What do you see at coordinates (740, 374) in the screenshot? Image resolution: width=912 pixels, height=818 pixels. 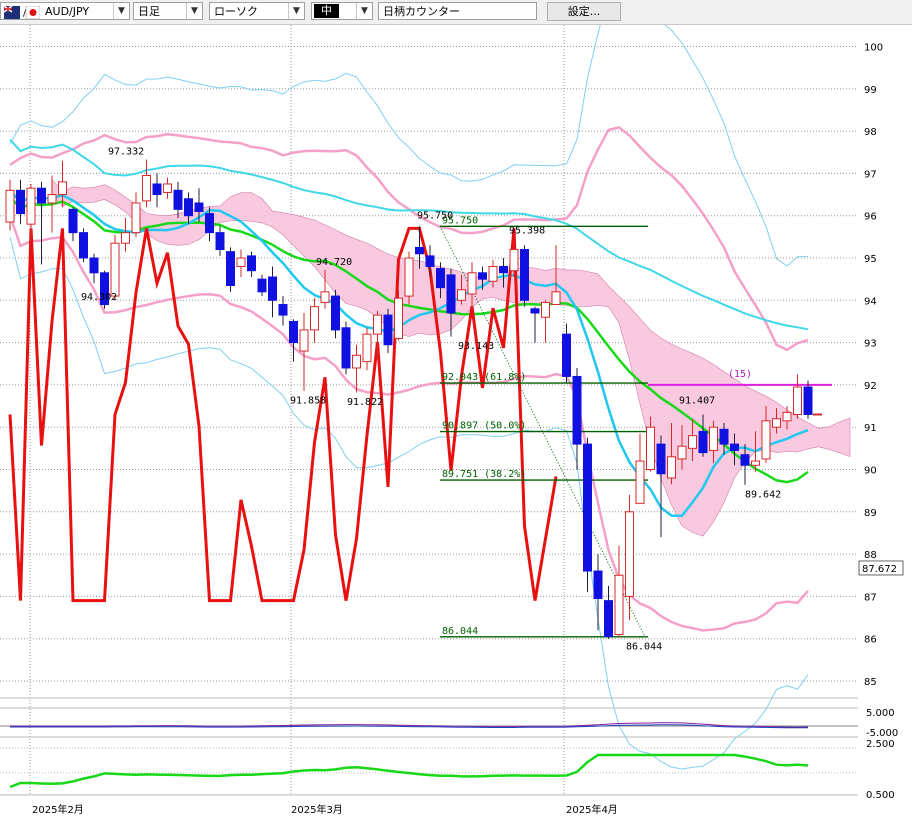 I see `counter-label: (15)` at bounding box center [740, 374].